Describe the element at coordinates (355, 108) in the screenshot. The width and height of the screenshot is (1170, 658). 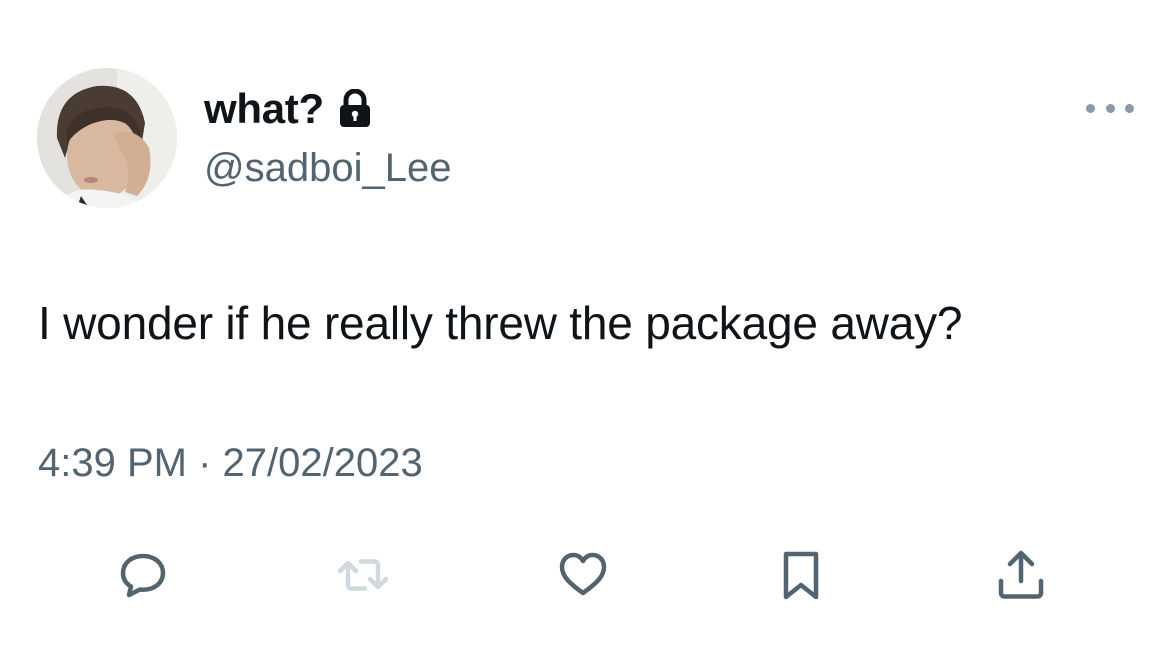
I see `lock-icon` at that location.